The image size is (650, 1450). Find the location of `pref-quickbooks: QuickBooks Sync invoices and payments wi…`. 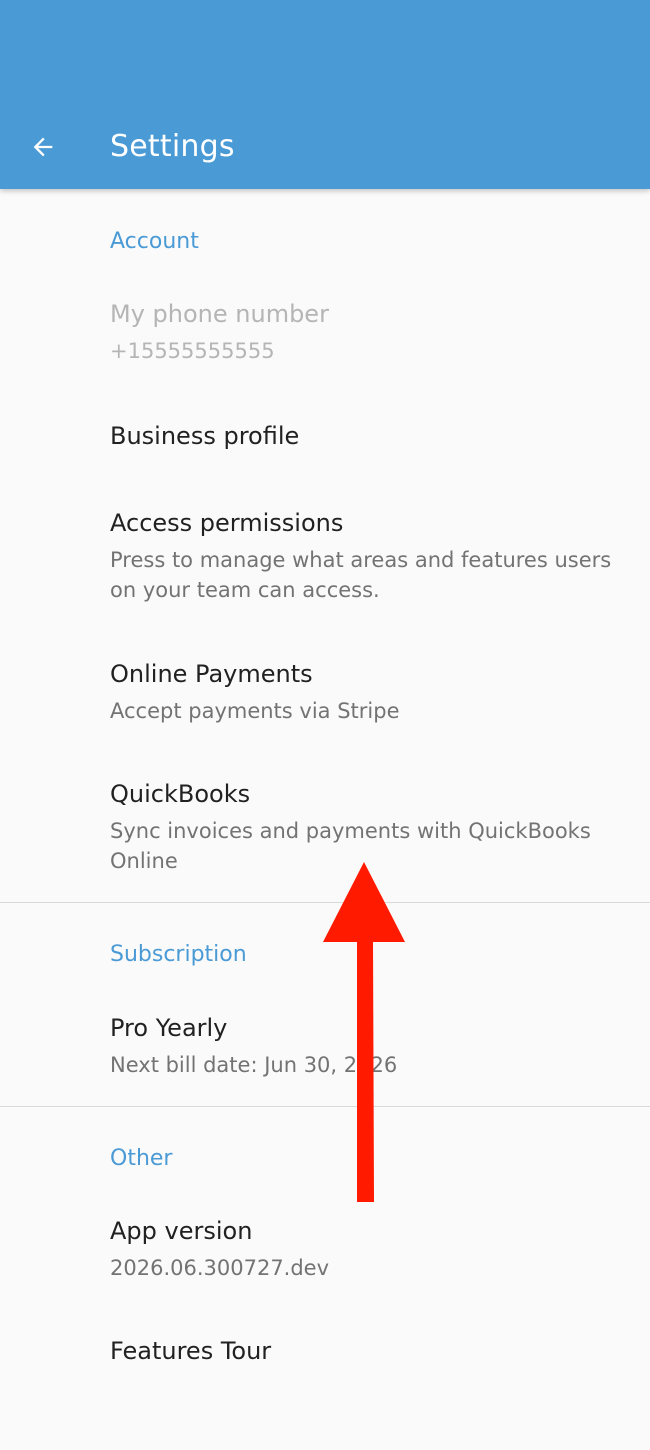

pref-quickbooks: QuickBooks Sync invoices and payments wi… is located at coordinates (325, 824).